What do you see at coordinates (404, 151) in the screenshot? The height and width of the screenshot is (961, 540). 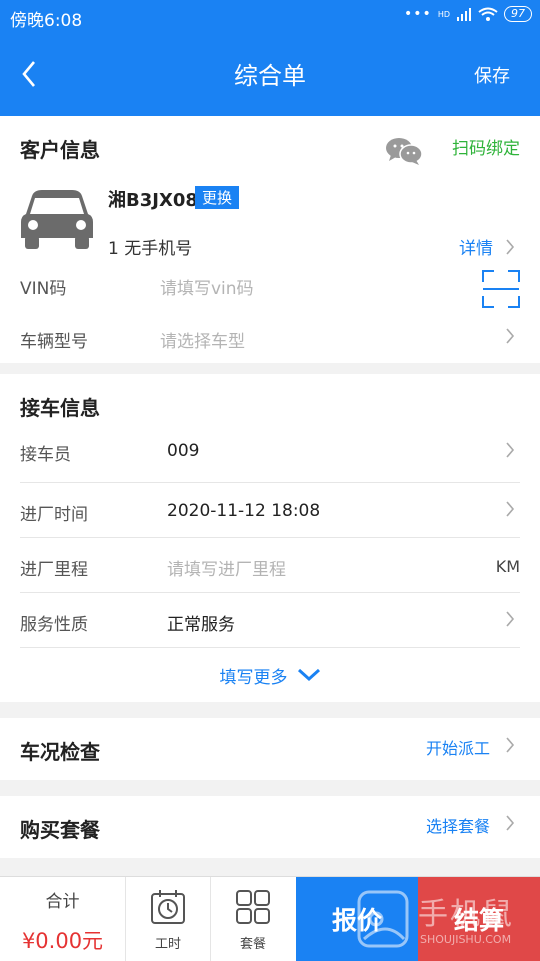 I see `wechat-icon` at bounding box center [404, 151].